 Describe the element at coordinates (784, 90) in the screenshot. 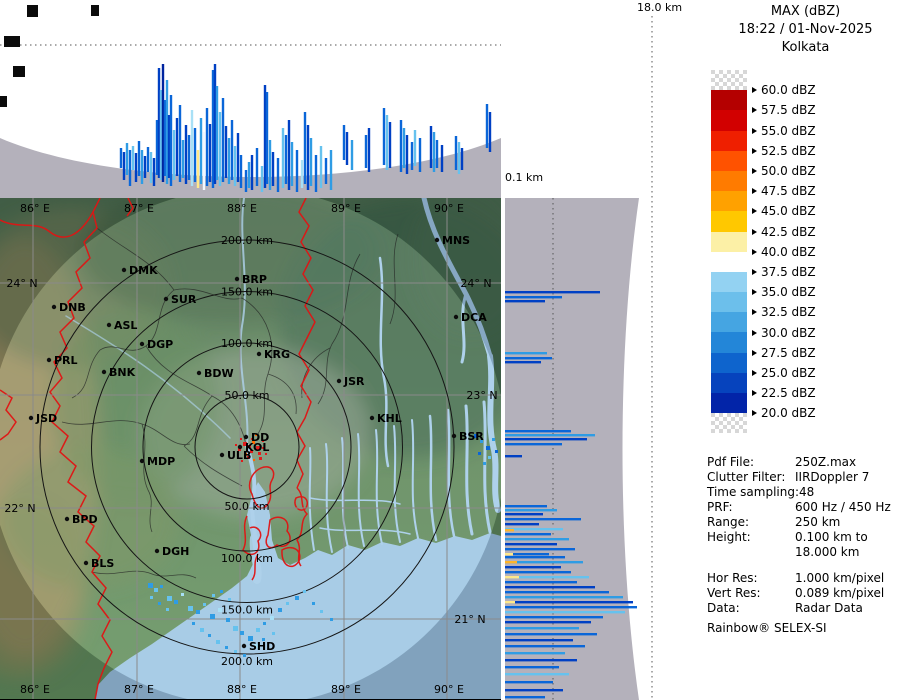

I see `dbz-label: 60.0 dBZ` at that location.